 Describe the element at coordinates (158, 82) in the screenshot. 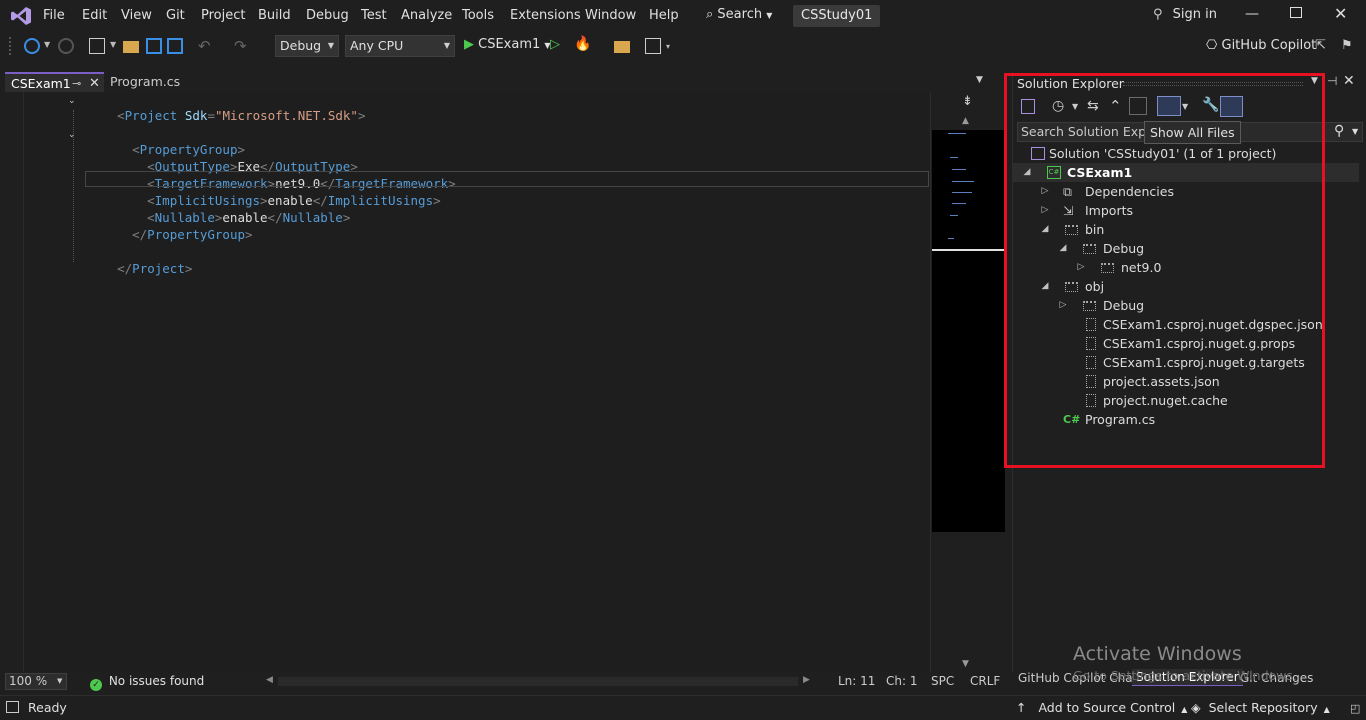

I see `tab-program-cs: Program.cs` at that location.